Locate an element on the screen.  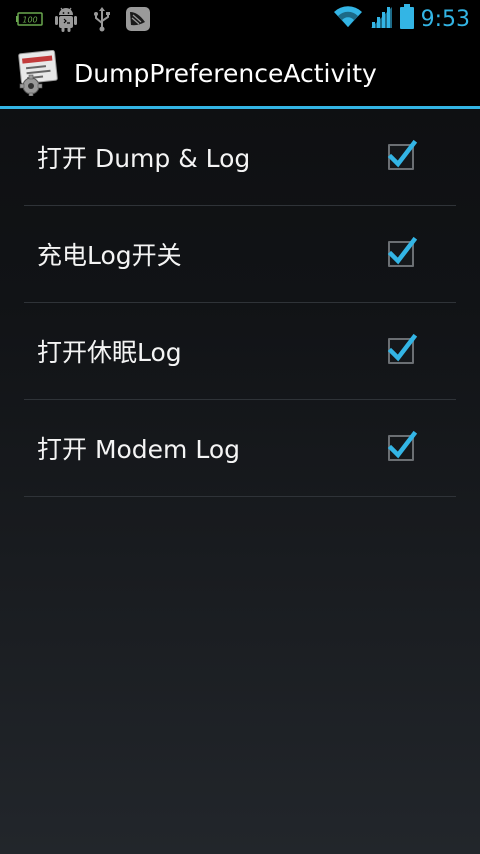
svg-text: 100 is located at coordinates (29, 20).